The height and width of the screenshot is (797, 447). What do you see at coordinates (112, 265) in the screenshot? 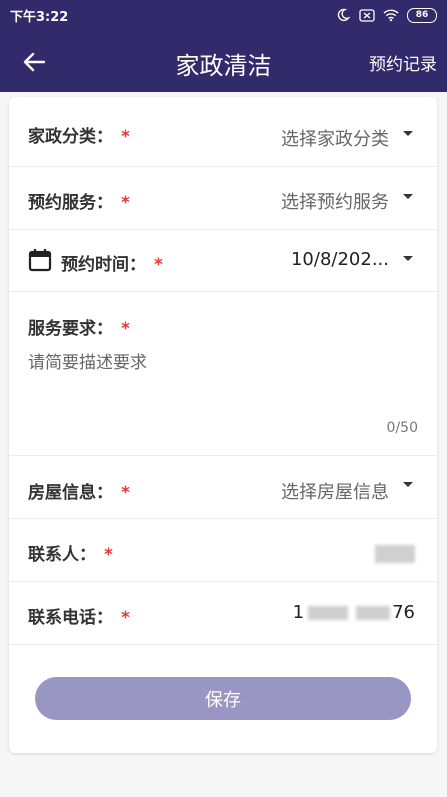
I see `time-label: 预约时间： *` at bounding box center [112, 265].